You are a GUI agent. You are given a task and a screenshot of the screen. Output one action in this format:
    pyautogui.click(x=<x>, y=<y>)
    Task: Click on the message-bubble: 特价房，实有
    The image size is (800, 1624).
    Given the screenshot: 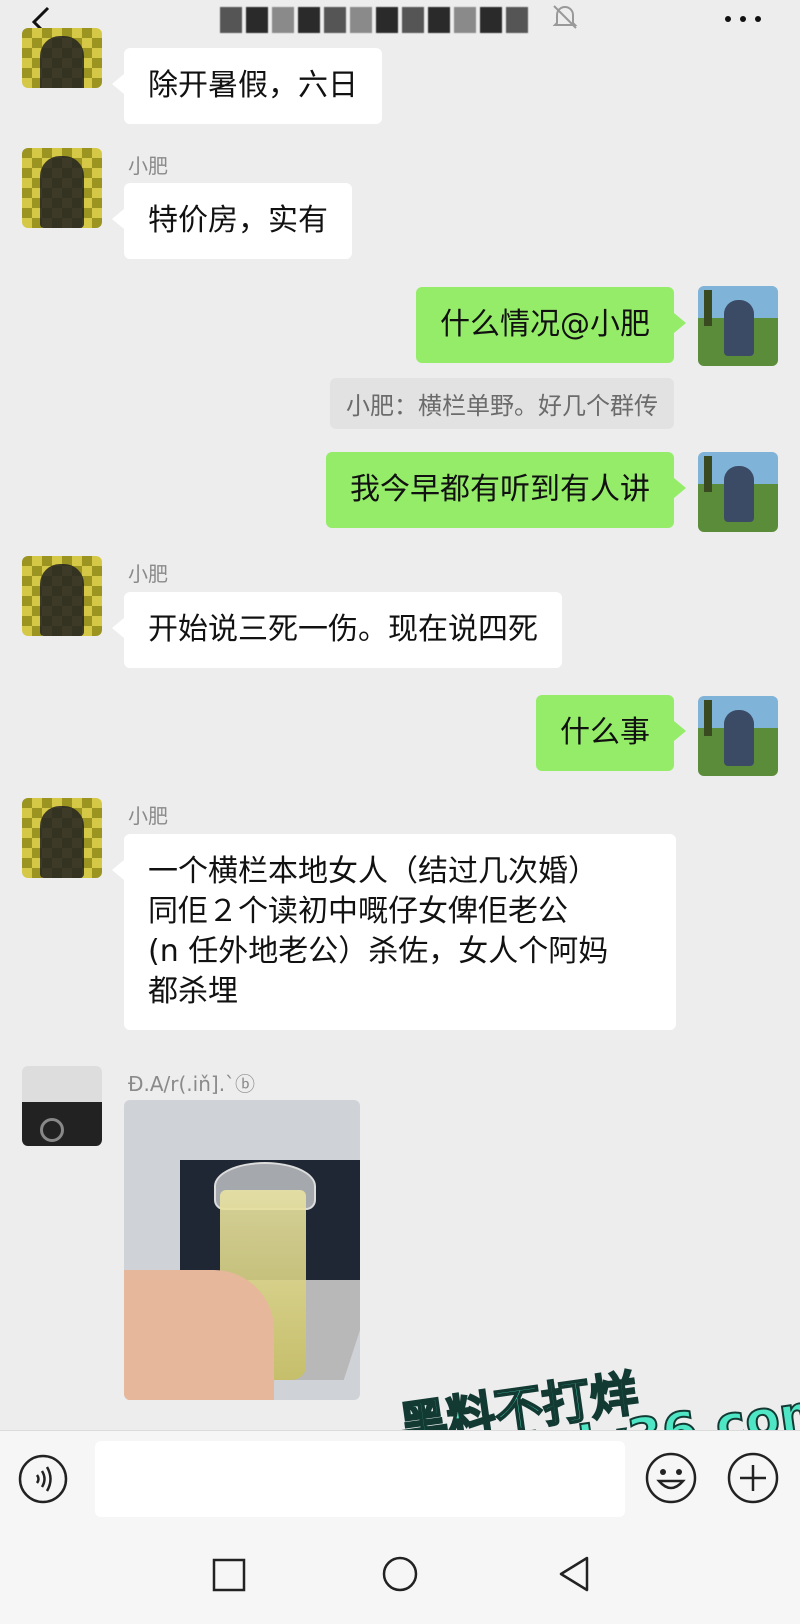 What is the action you would take?
    pyautogui.click(x=232, y=221)
    